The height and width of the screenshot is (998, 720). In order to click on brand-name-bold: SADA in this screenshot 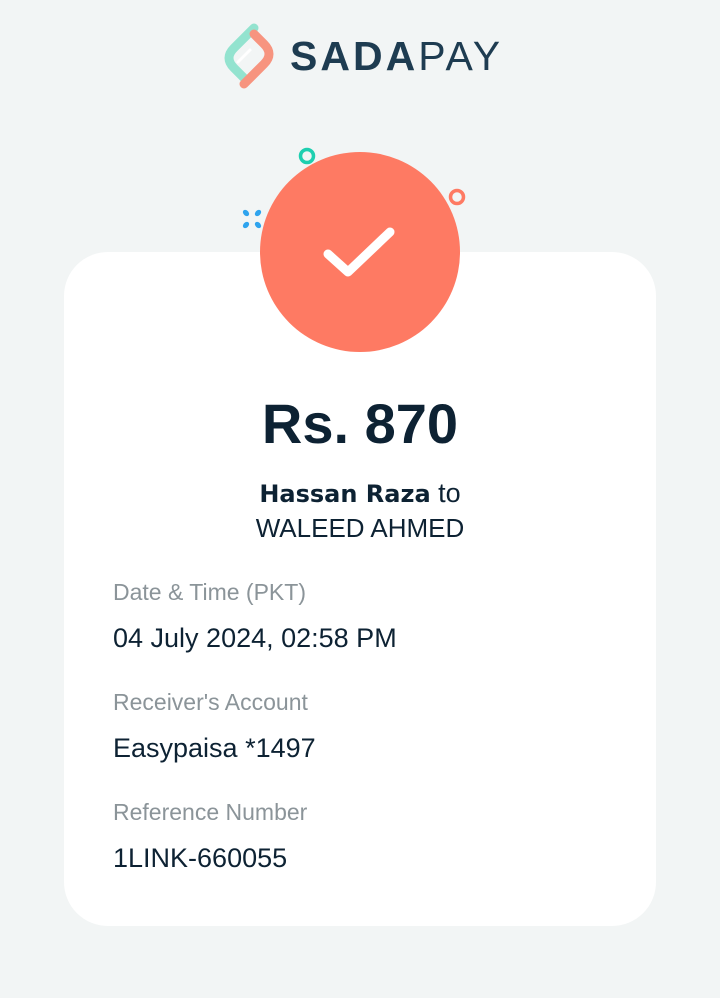, I will do `click(354, 55)`.